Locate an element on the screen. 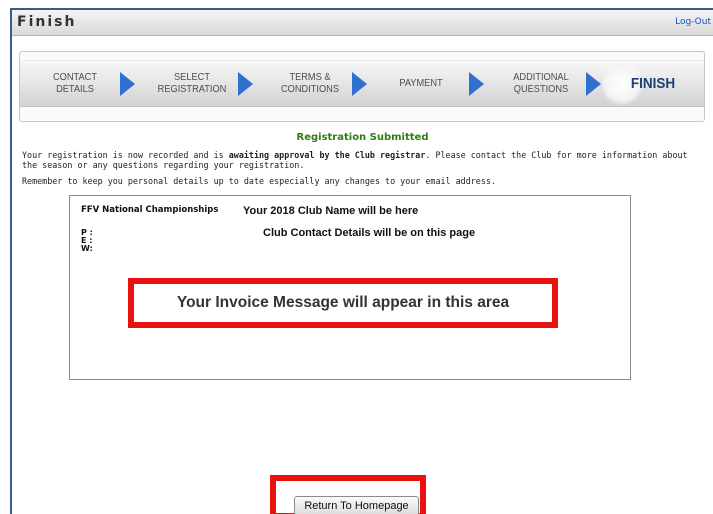 Image resolution: width=713 pixels, height=514 pixels. step-additional-questions: Additional Questions is located at coordinates (540, 83).